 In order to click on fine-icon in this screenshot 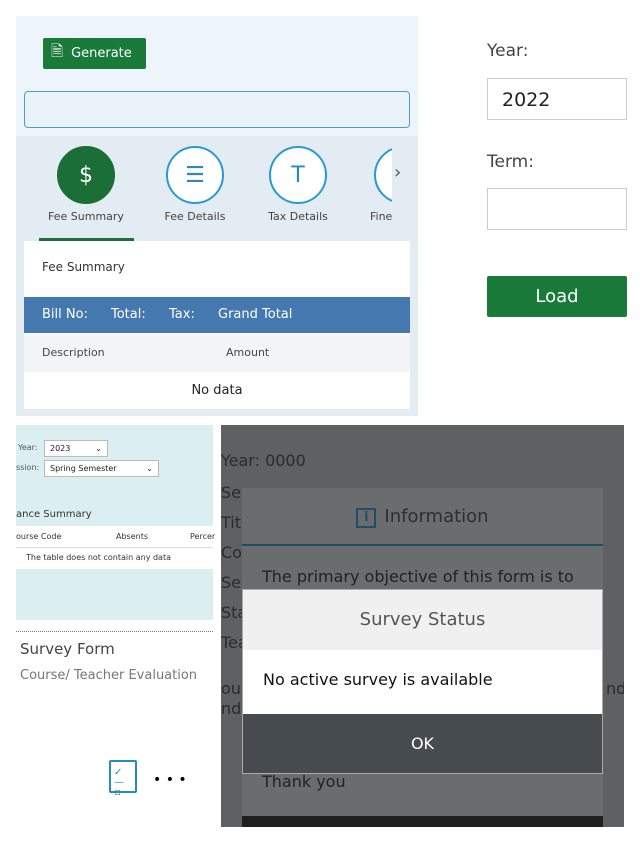, I will do `click(383, 175)`.